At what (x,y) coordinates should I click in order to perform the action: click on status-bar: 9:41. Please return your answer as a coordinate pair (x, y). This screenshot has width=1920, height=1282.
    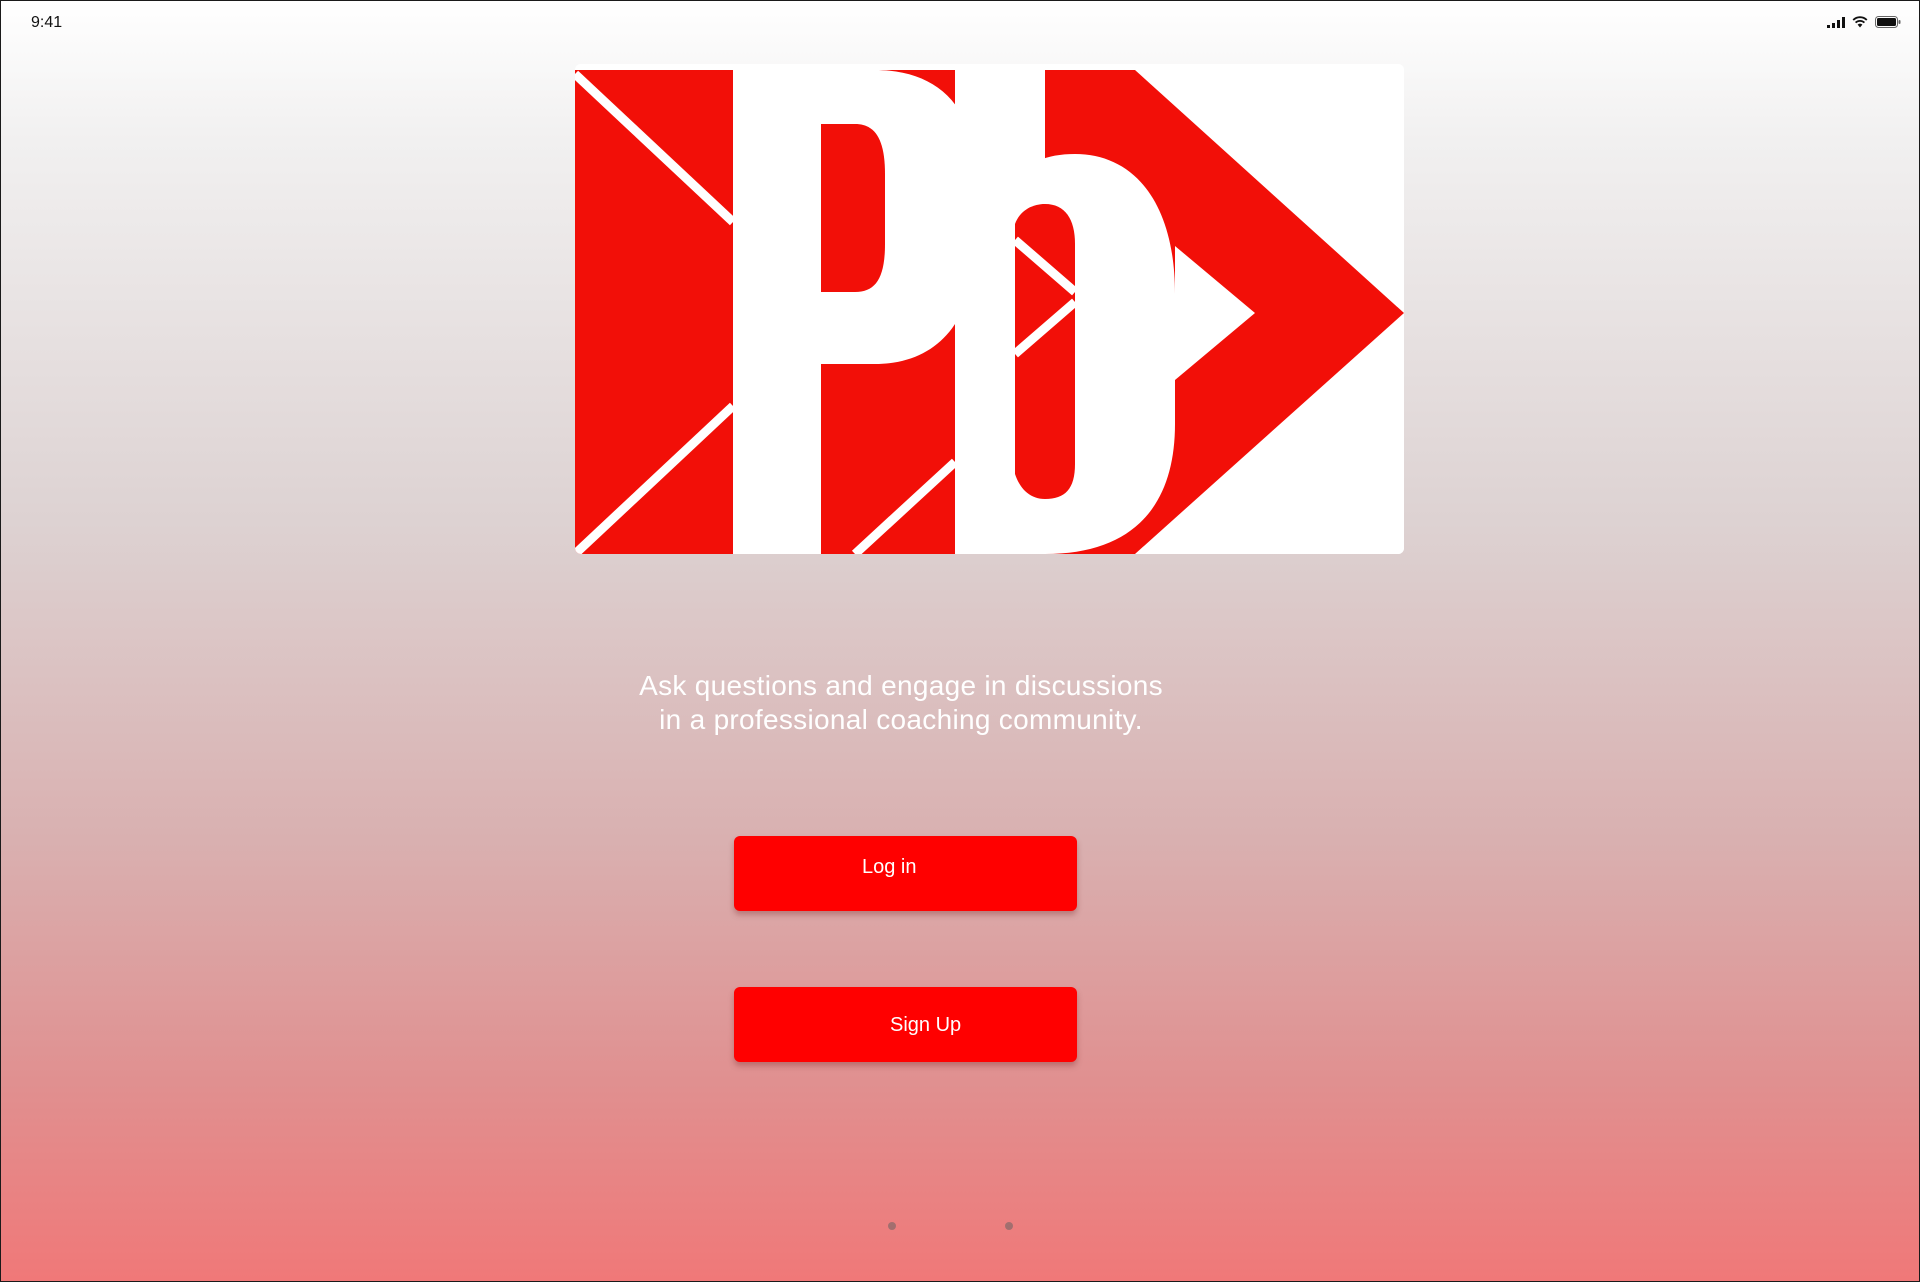
    Looking at the image, I should click on (960, 21).